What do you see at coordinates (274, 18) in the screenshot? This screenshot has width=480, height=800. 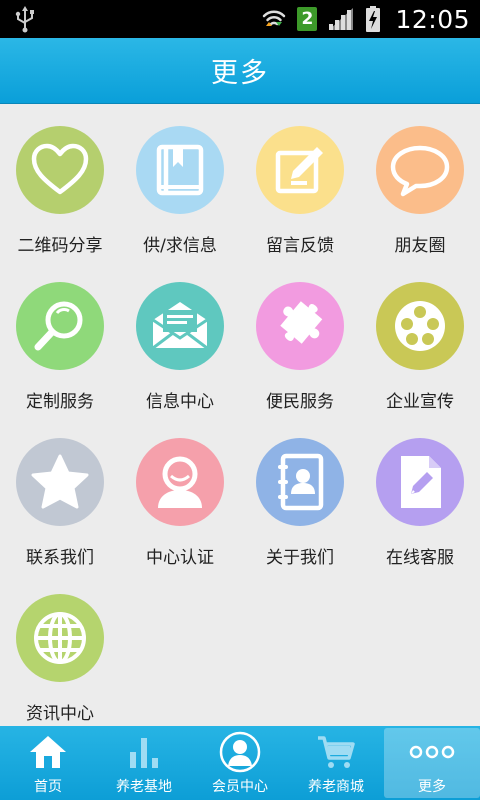 I see `wifi-icon` at bounding box center [274, 18].